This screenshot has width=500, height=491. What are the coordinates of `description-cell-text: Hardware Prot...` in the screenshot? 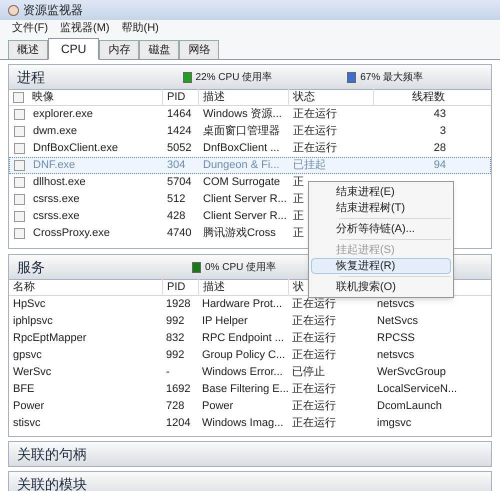 It's located at (242, 304).